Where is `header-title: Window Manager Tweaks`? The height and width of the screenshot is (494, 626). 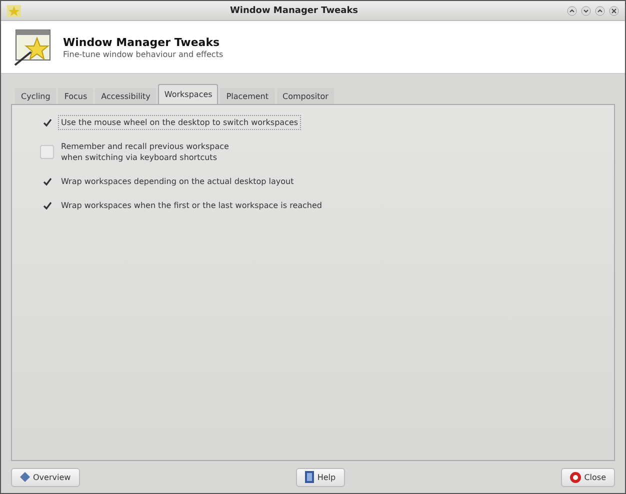
header-title: Window Manager Tweaks is located at coordinates (142, 42).